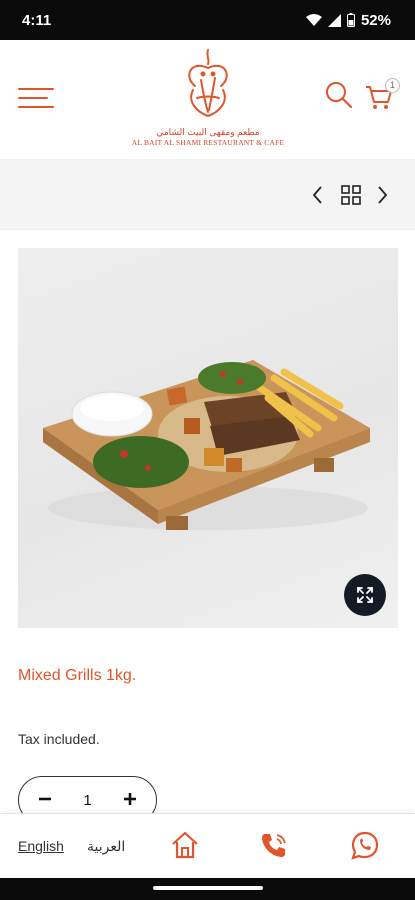 This screenshot has height=900, width=415. I want to click on increase-quantity-button, so click(130, 800).